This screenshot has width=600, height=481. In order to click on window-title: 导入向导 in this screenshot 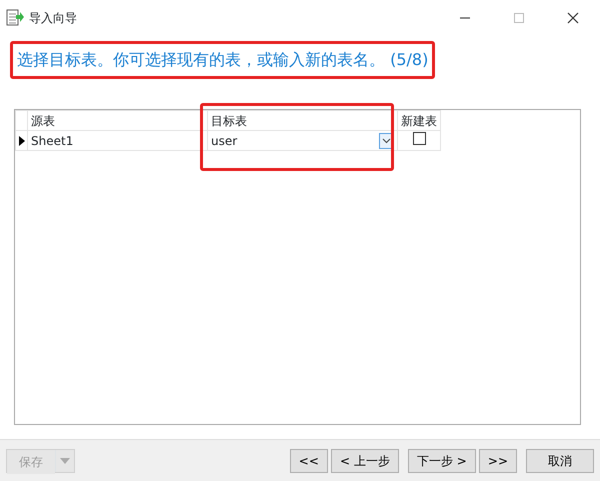, I will do `click(53, 18)`.